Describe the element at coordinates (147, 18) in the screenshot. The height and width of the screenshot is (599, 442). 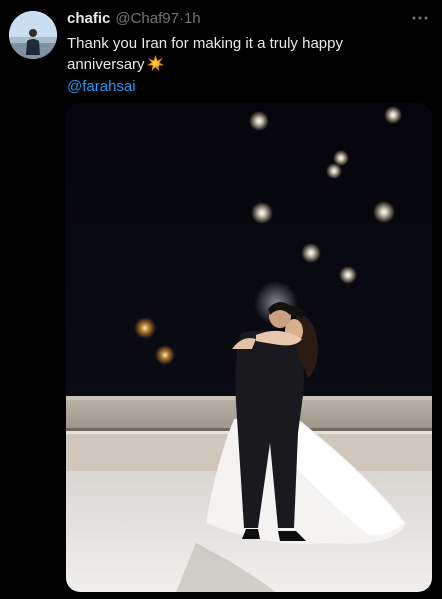
I see `user-handle: @Chaf97` at that location.